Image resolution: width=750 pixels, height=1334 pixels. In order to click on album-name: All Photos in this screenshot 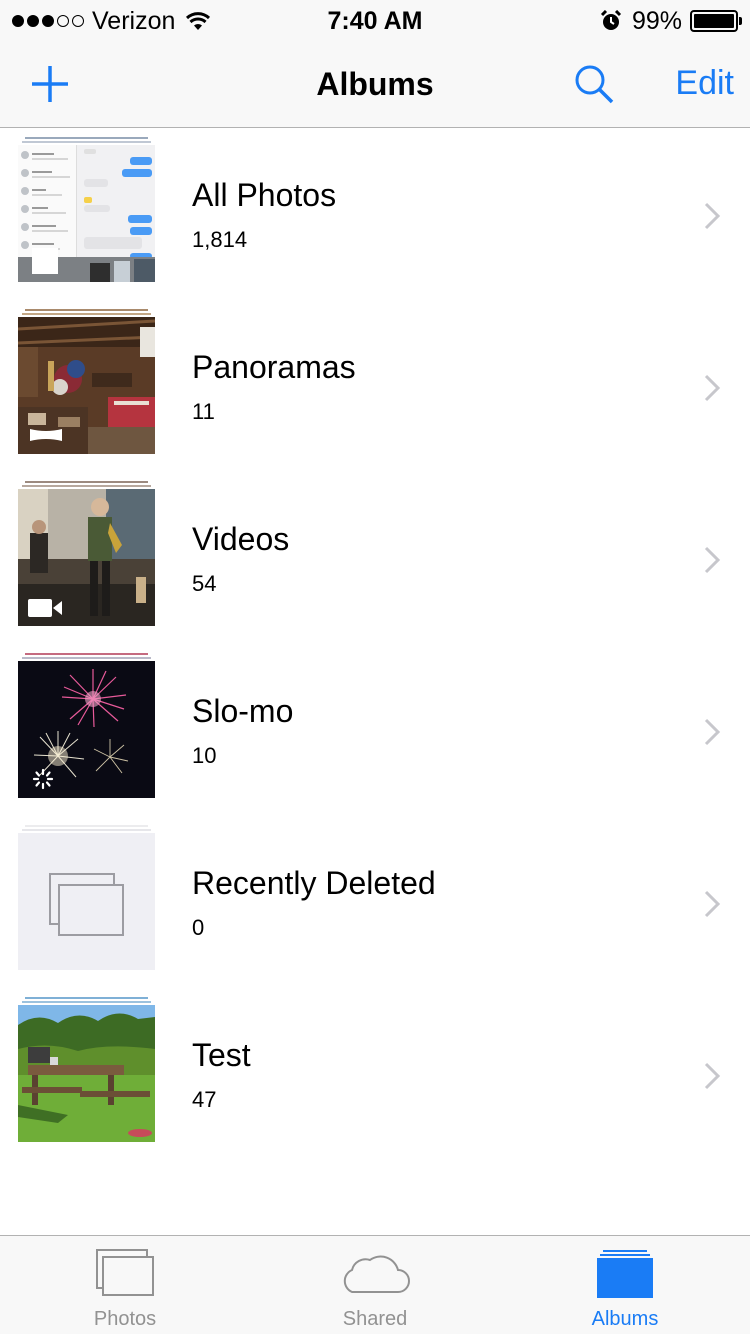, I will do `click(264, 195)`.